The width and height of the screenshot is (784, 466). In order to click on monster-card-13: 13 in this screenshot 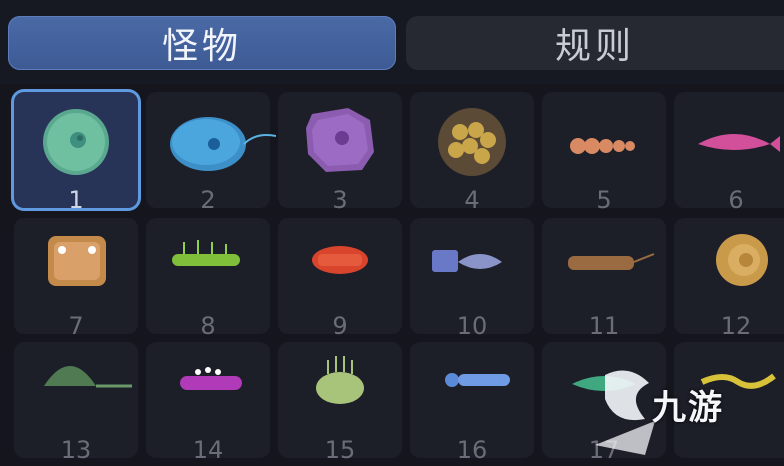, I will do `click(76, 403)`.